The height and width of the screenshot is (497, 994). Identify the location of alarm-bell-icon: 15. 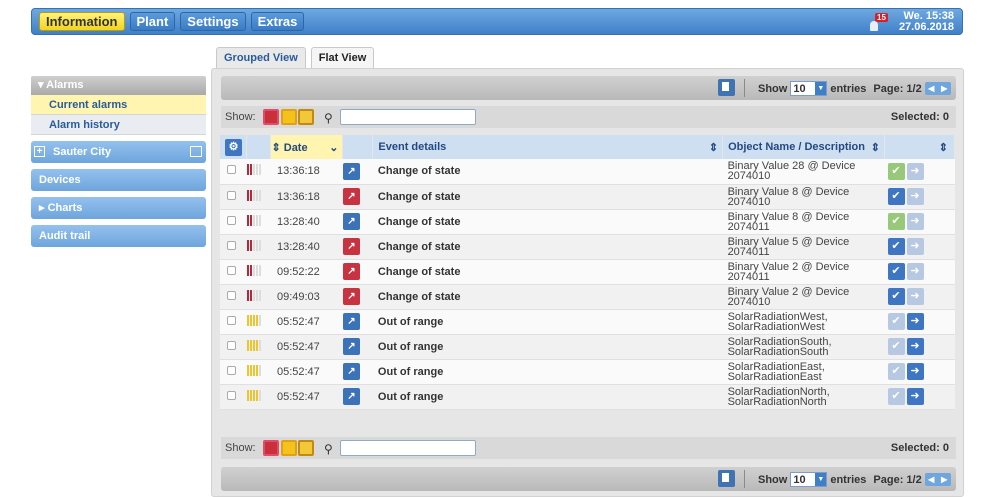
(878, 23).